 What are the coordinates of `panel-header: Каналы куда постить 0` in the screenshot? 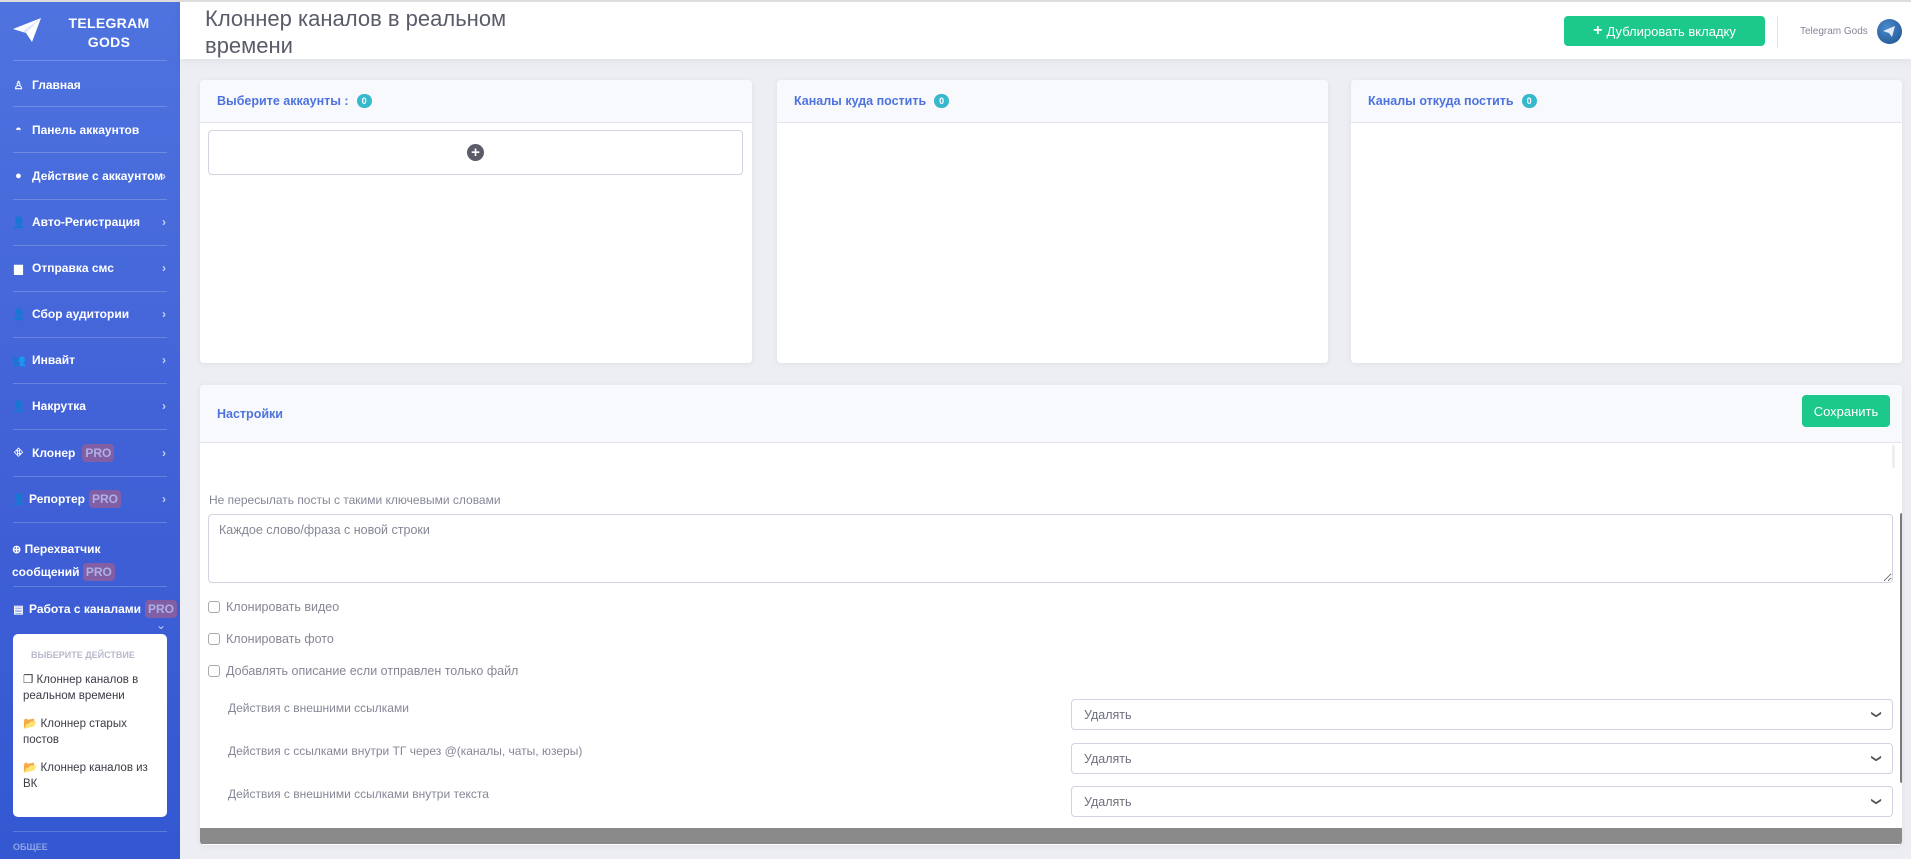 It's located at (1052, 101).